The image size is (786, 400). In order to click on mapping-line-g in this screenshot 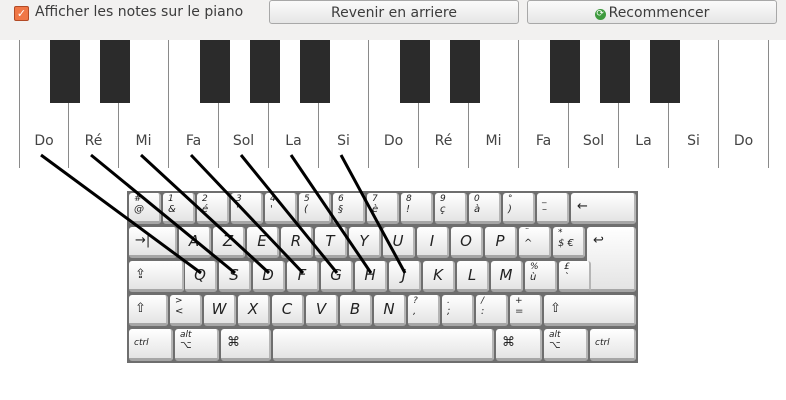, I will do `click(289, 214)`.